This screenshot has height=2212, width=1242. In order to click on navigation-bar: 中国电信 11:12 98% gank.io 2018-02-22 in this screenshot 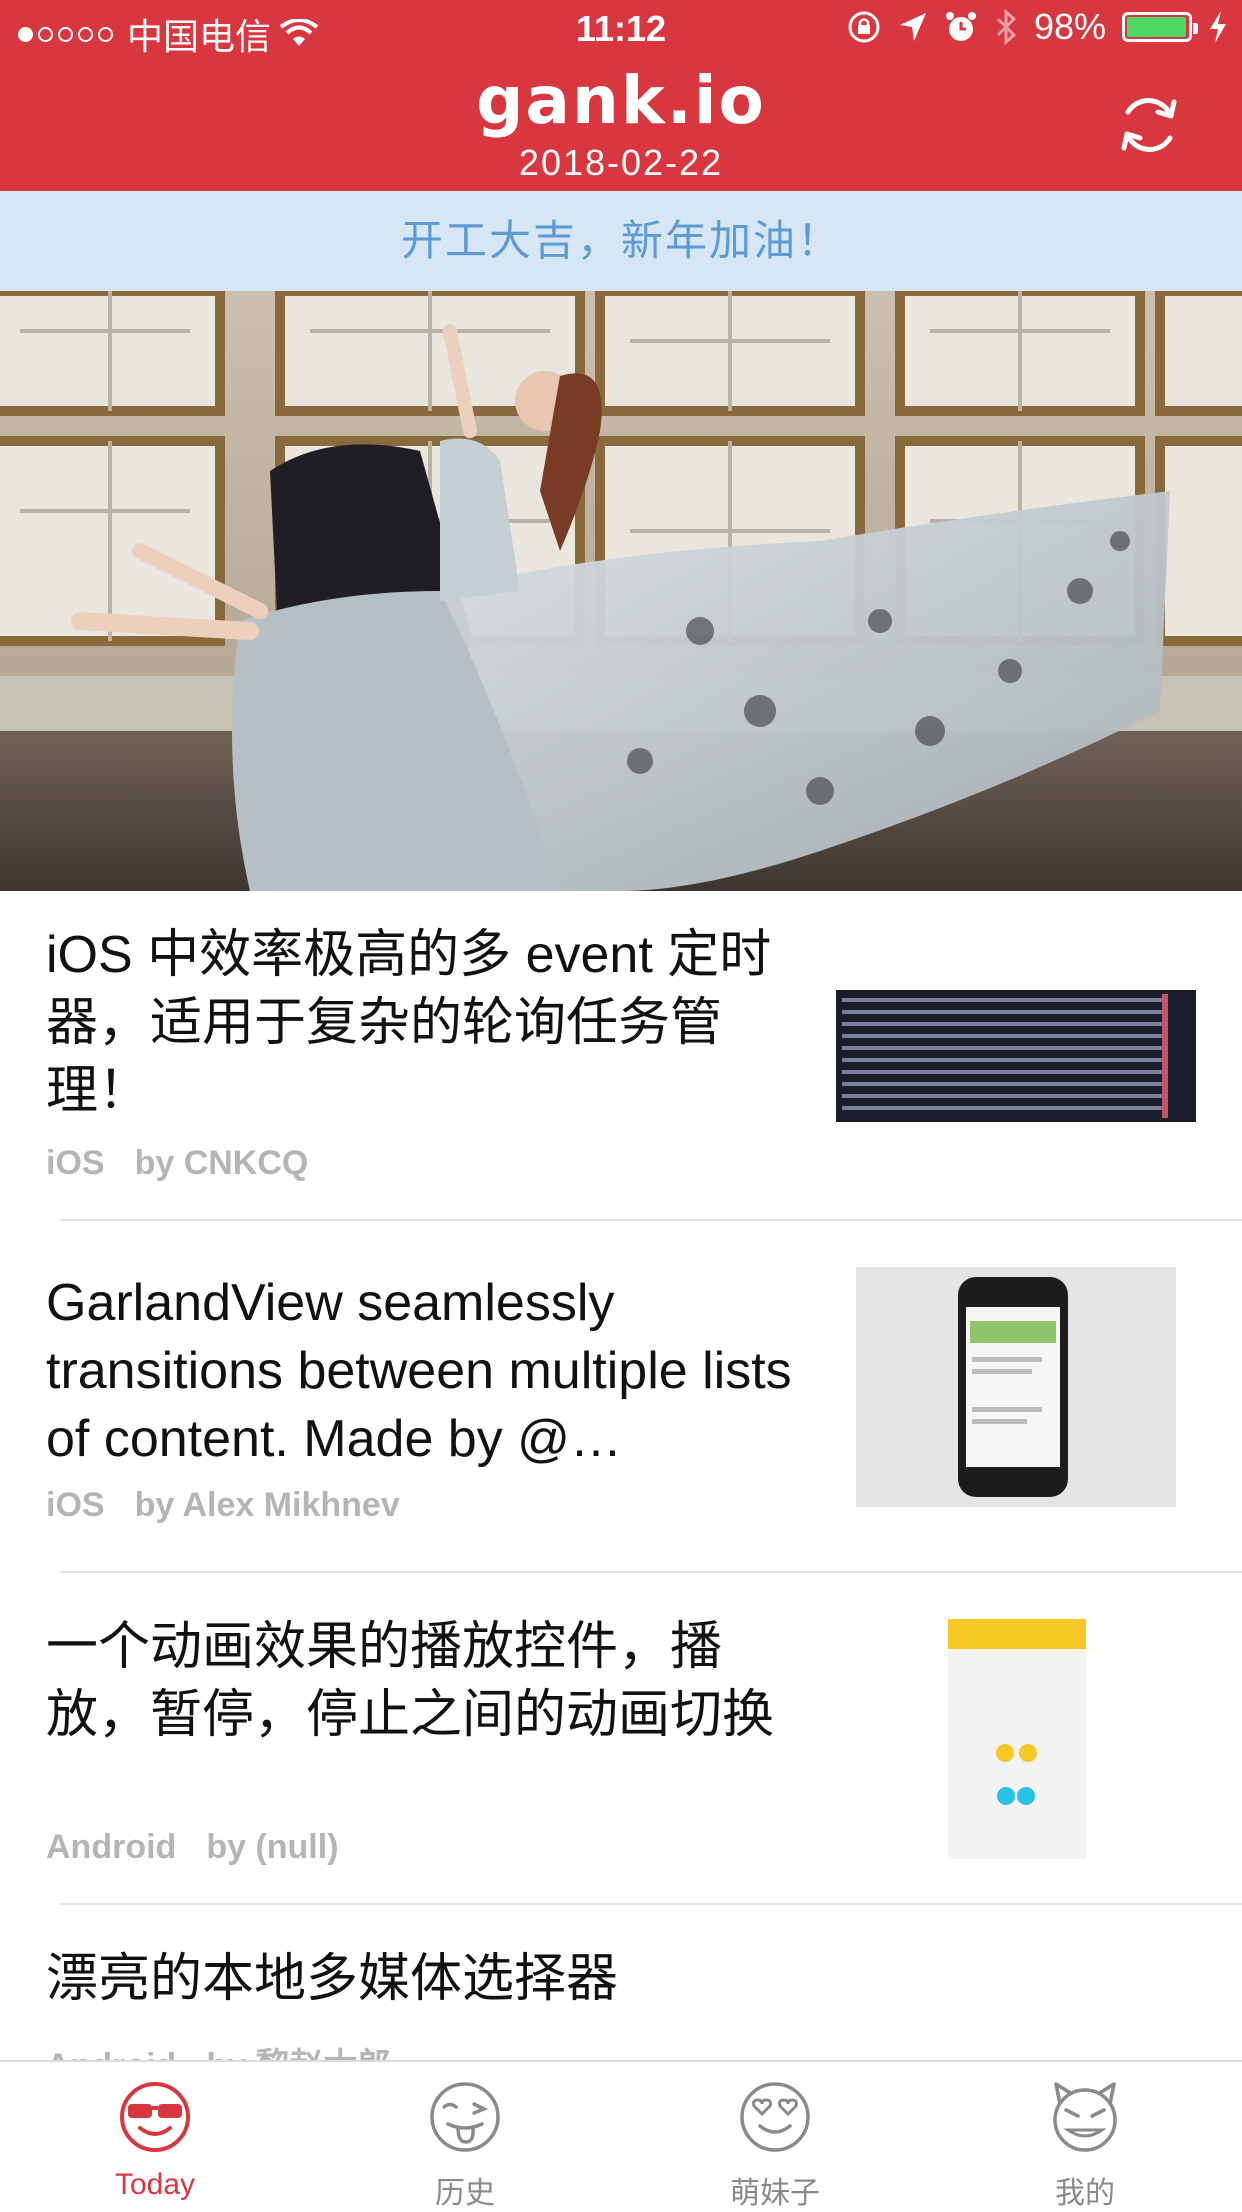, I will do `click(621, 95)`.